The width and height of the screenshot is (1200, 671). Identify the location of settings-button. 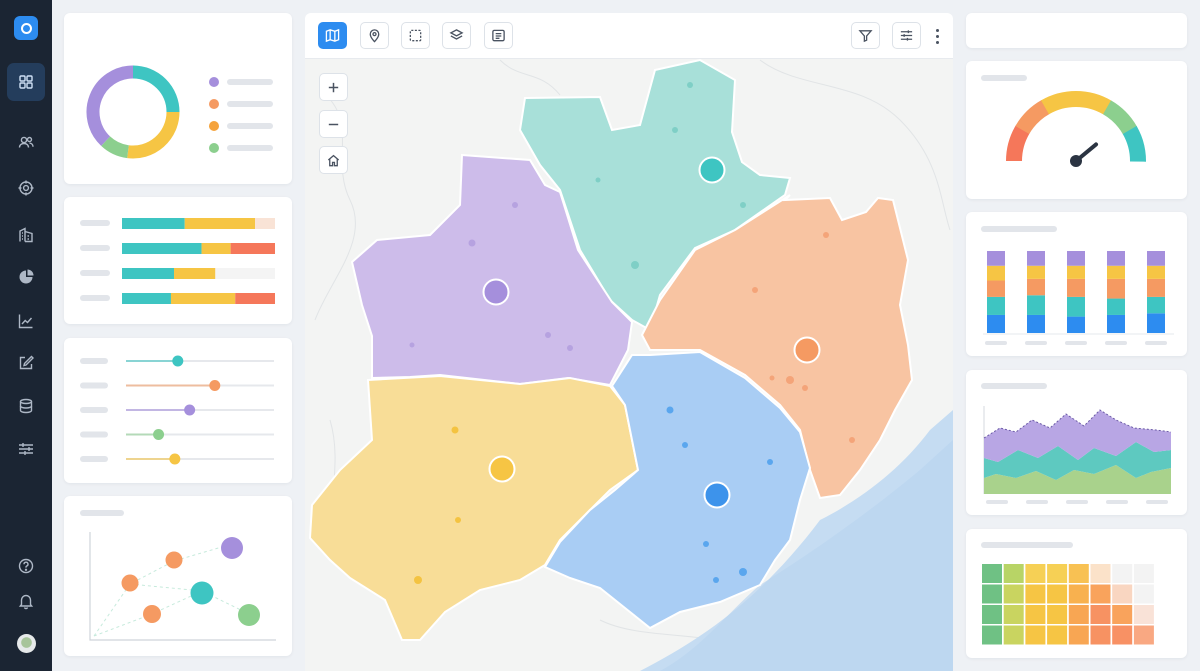
(906, 35).